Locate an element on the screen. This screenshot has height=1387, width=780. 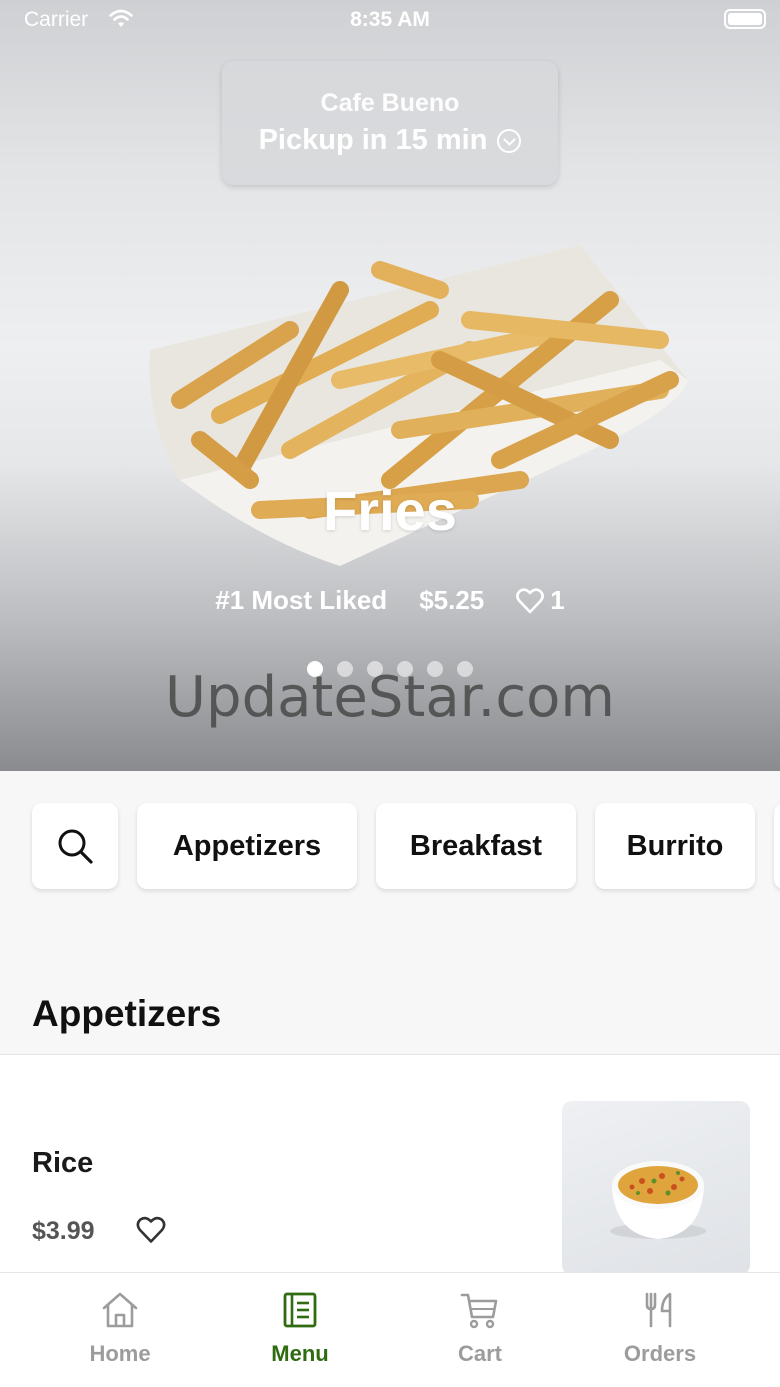
menu-icon is located at coordinates (300, 1310).